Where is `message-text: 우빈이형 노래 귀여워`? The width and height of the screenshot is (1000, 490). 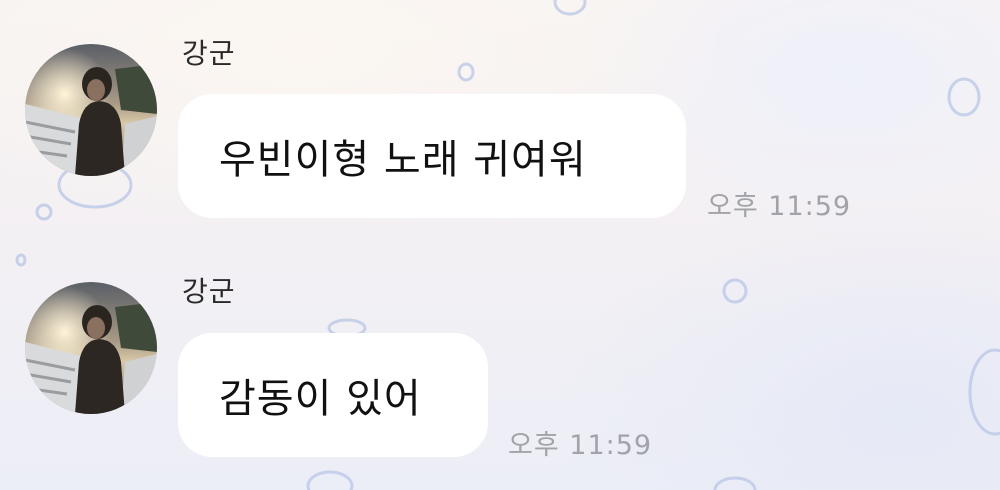
message-text: 우빈이형 노래 귀여워 is located at coordinates (403, 160).